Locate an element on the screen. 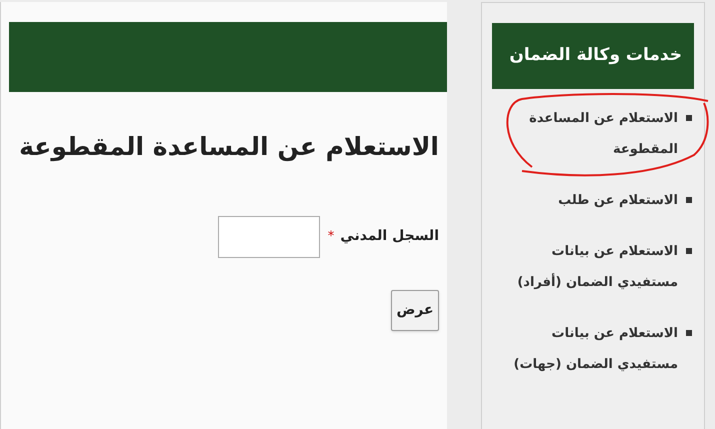  sidebar-link: الاستعلام عن بيانات مستفيدي الضمان (جهات) is located at coordinates (589, 349).